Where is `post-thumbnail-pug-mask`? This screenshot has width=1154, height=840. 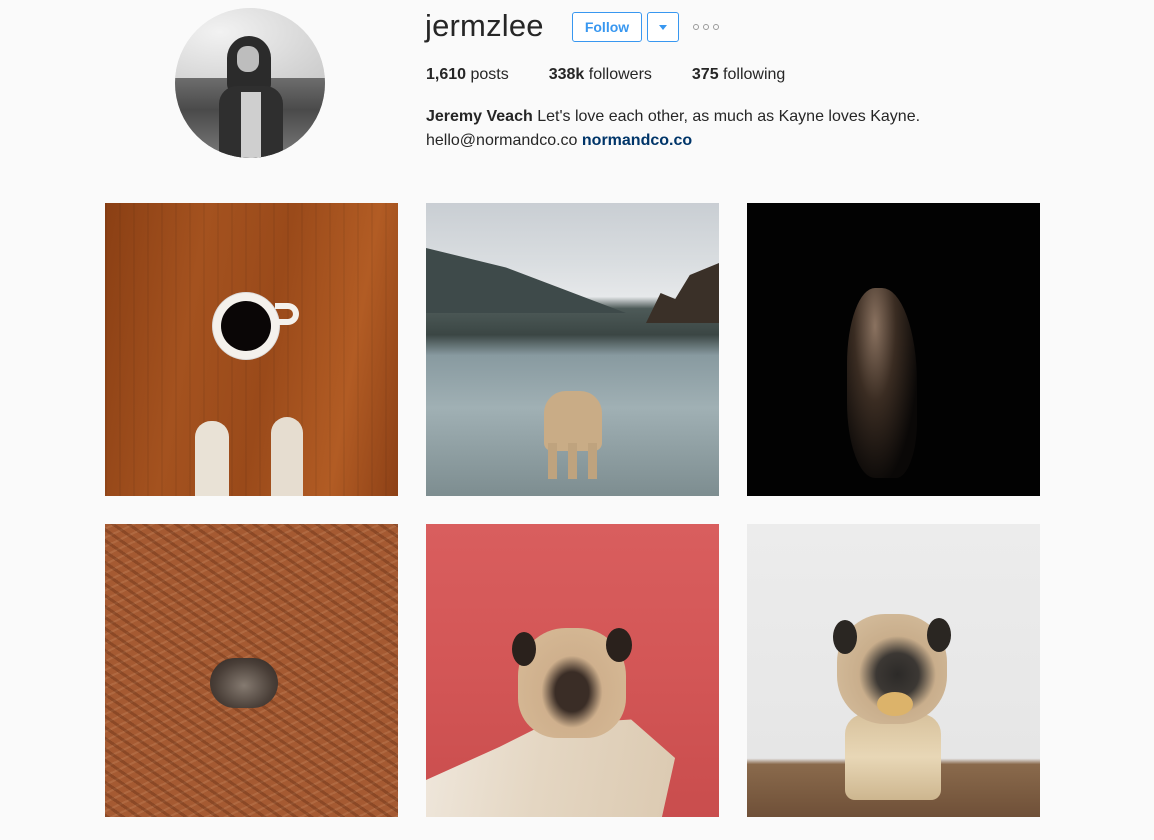
post-thumbnail-pug-mask is located at coordinates (893, 670).